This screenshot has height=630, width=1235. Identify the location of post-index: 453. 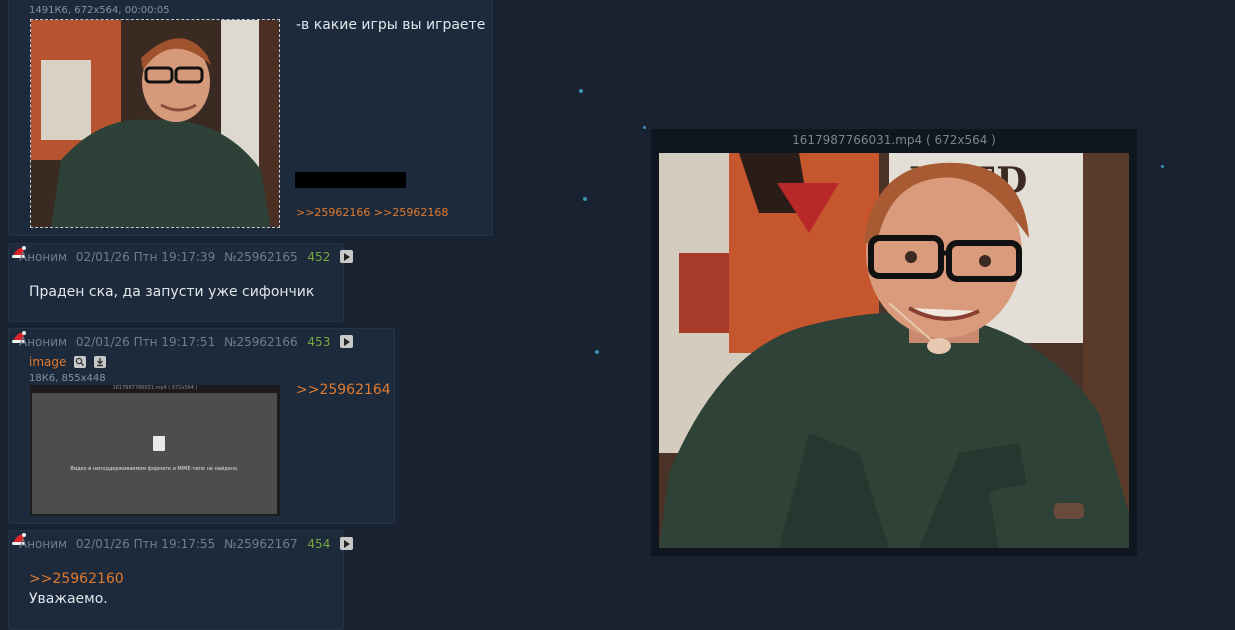
(319, 342).